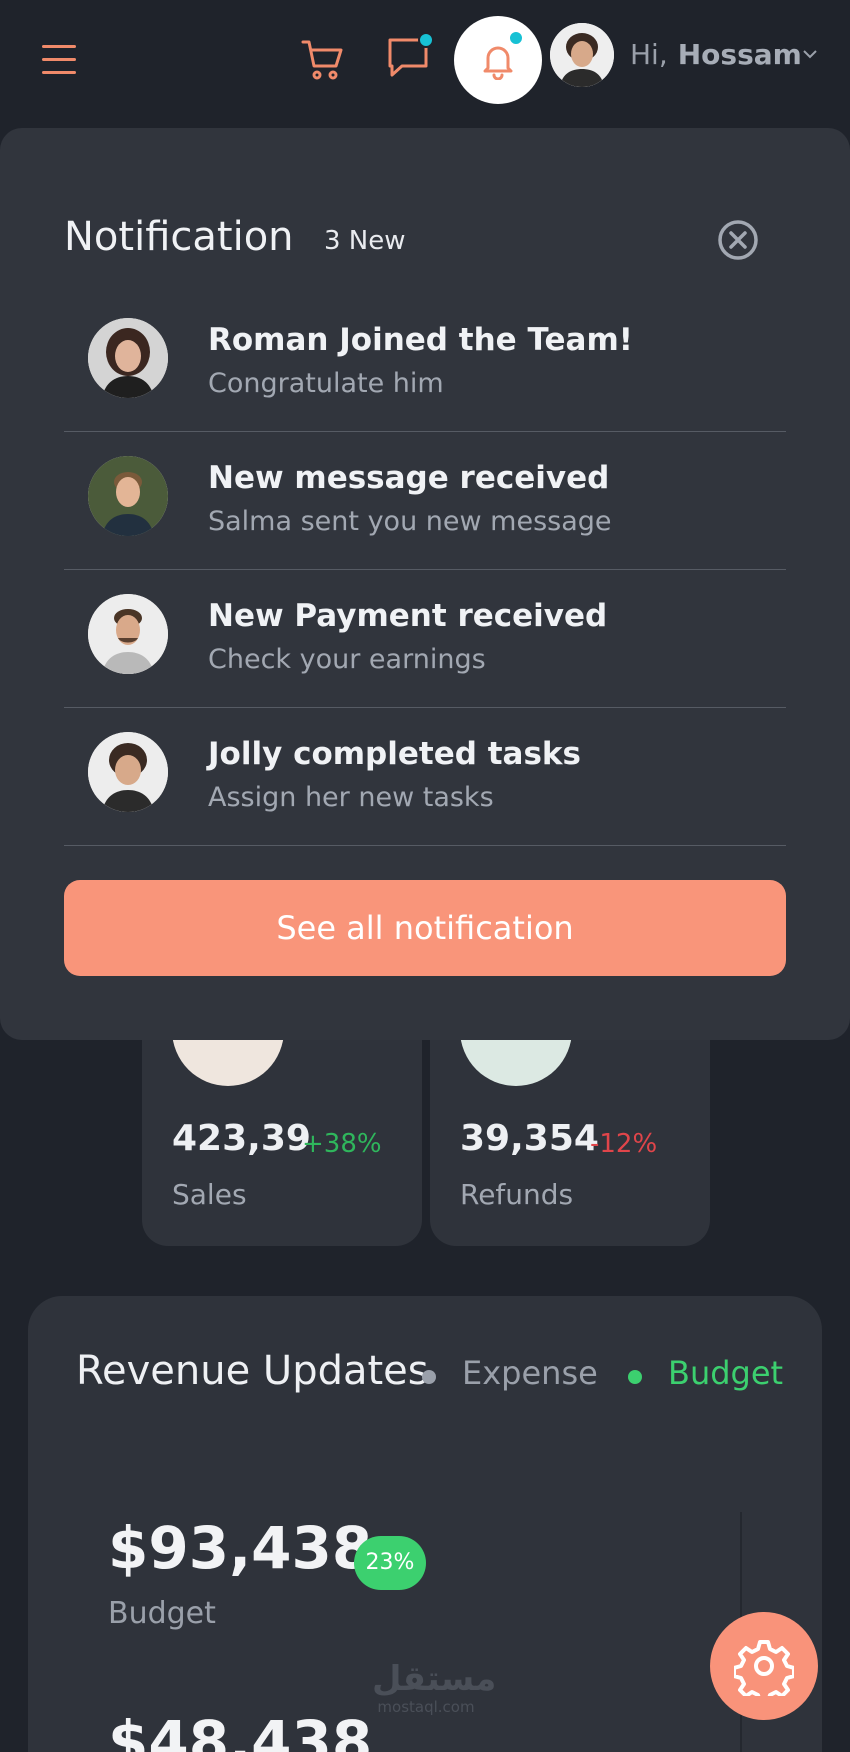 This screenshot has height=1752, width=850. What do you see at coordinates (529, 1138) in the screenshot?
I see `refunds-value: 39,354` at bounding box center [529, 1138].